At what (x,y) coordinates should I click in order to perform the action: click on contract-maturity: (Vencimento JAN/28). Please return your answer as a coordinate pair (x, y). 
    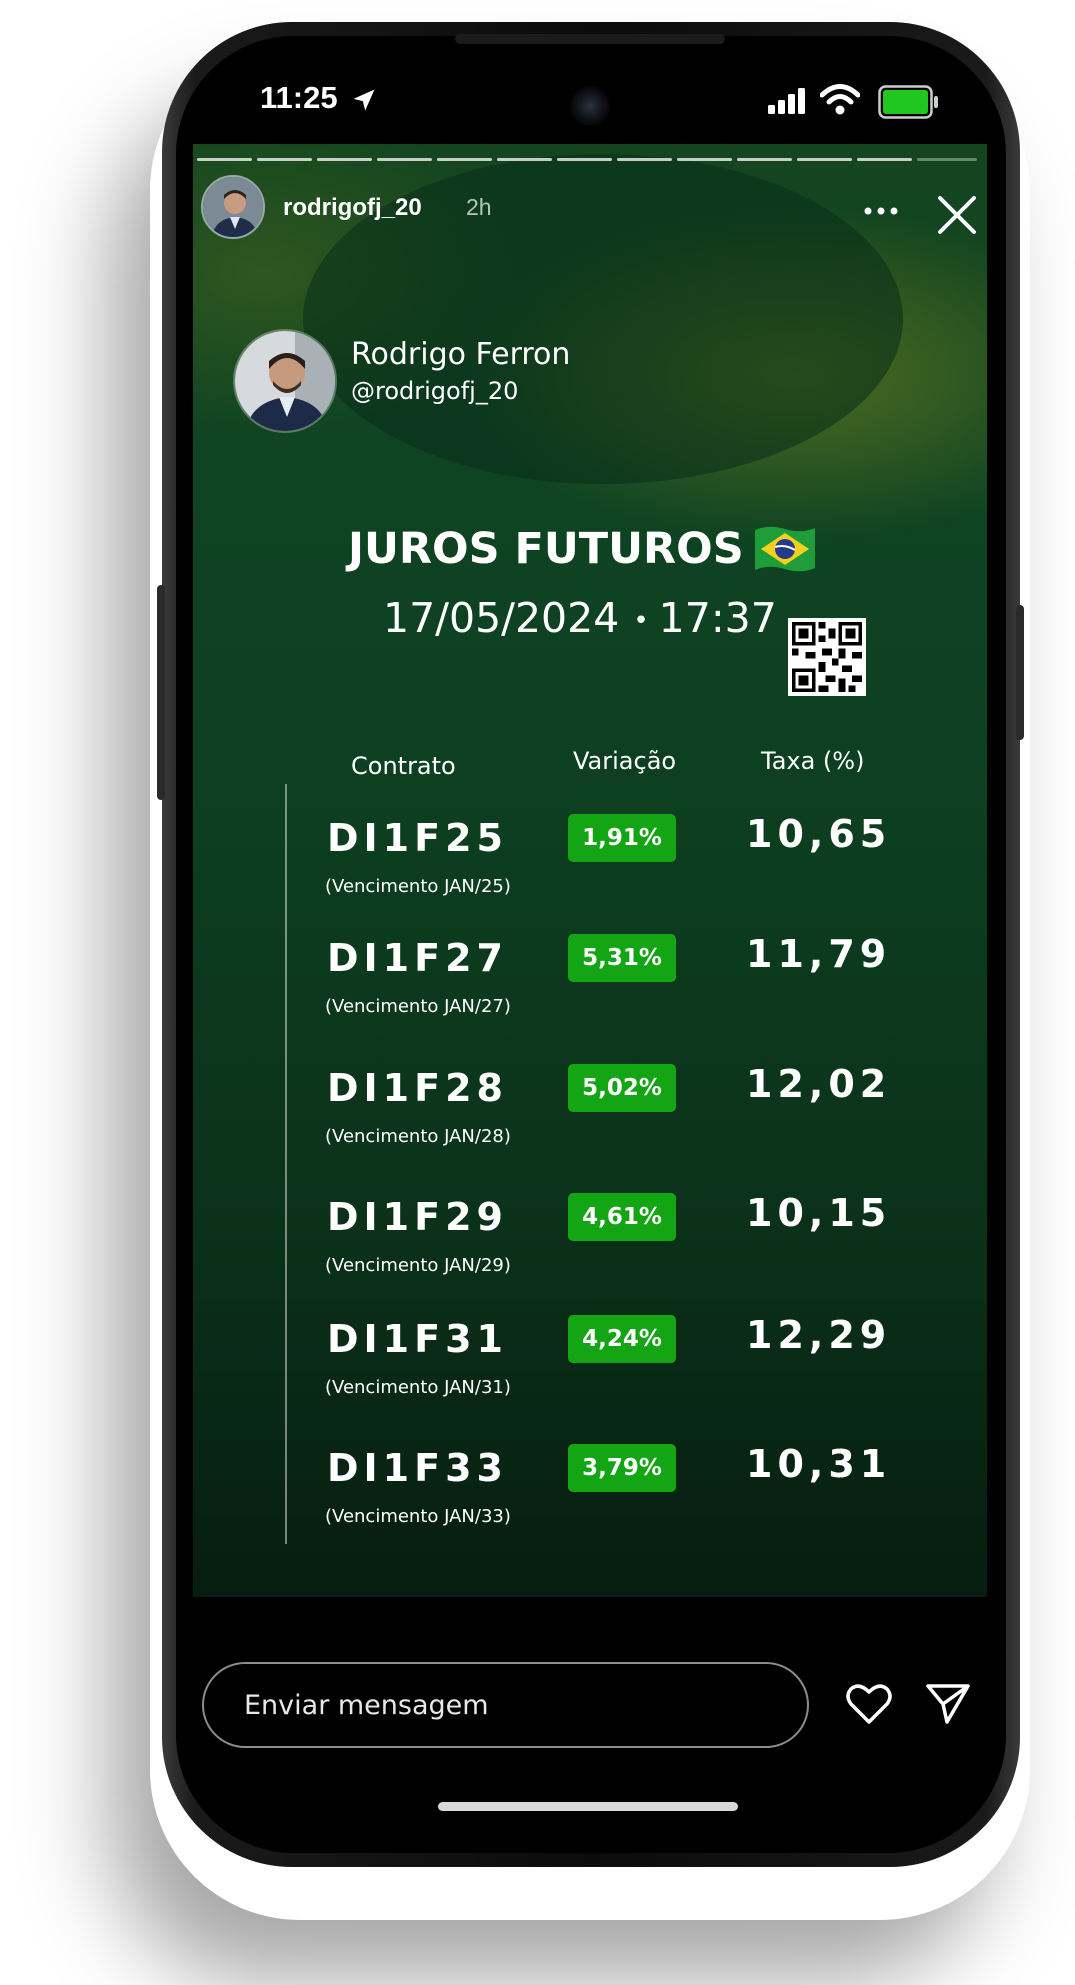
    Looking at the image, I should click on (418, 1136).